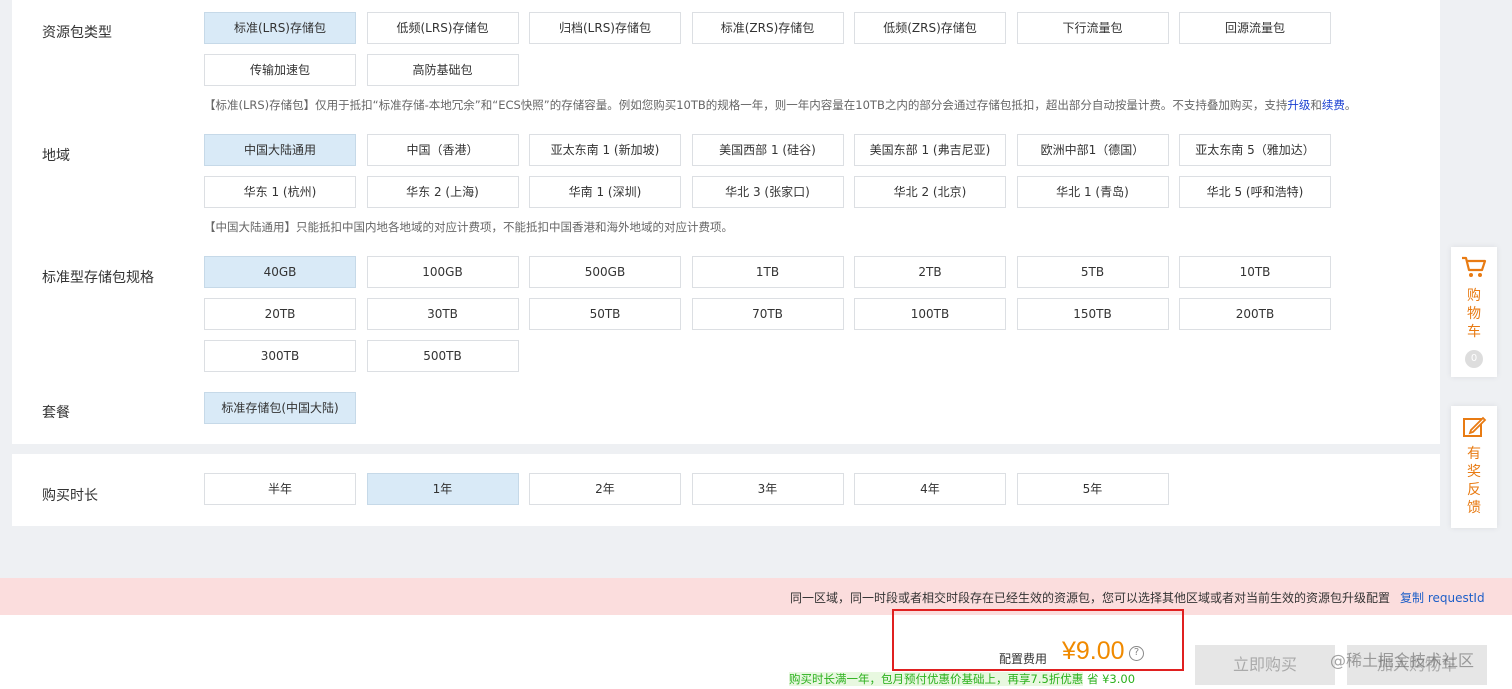 Image resolution: width=1512 pixels, height=689 pixels. I want to click on upgrade-link: 升级, so click(1298, 105).